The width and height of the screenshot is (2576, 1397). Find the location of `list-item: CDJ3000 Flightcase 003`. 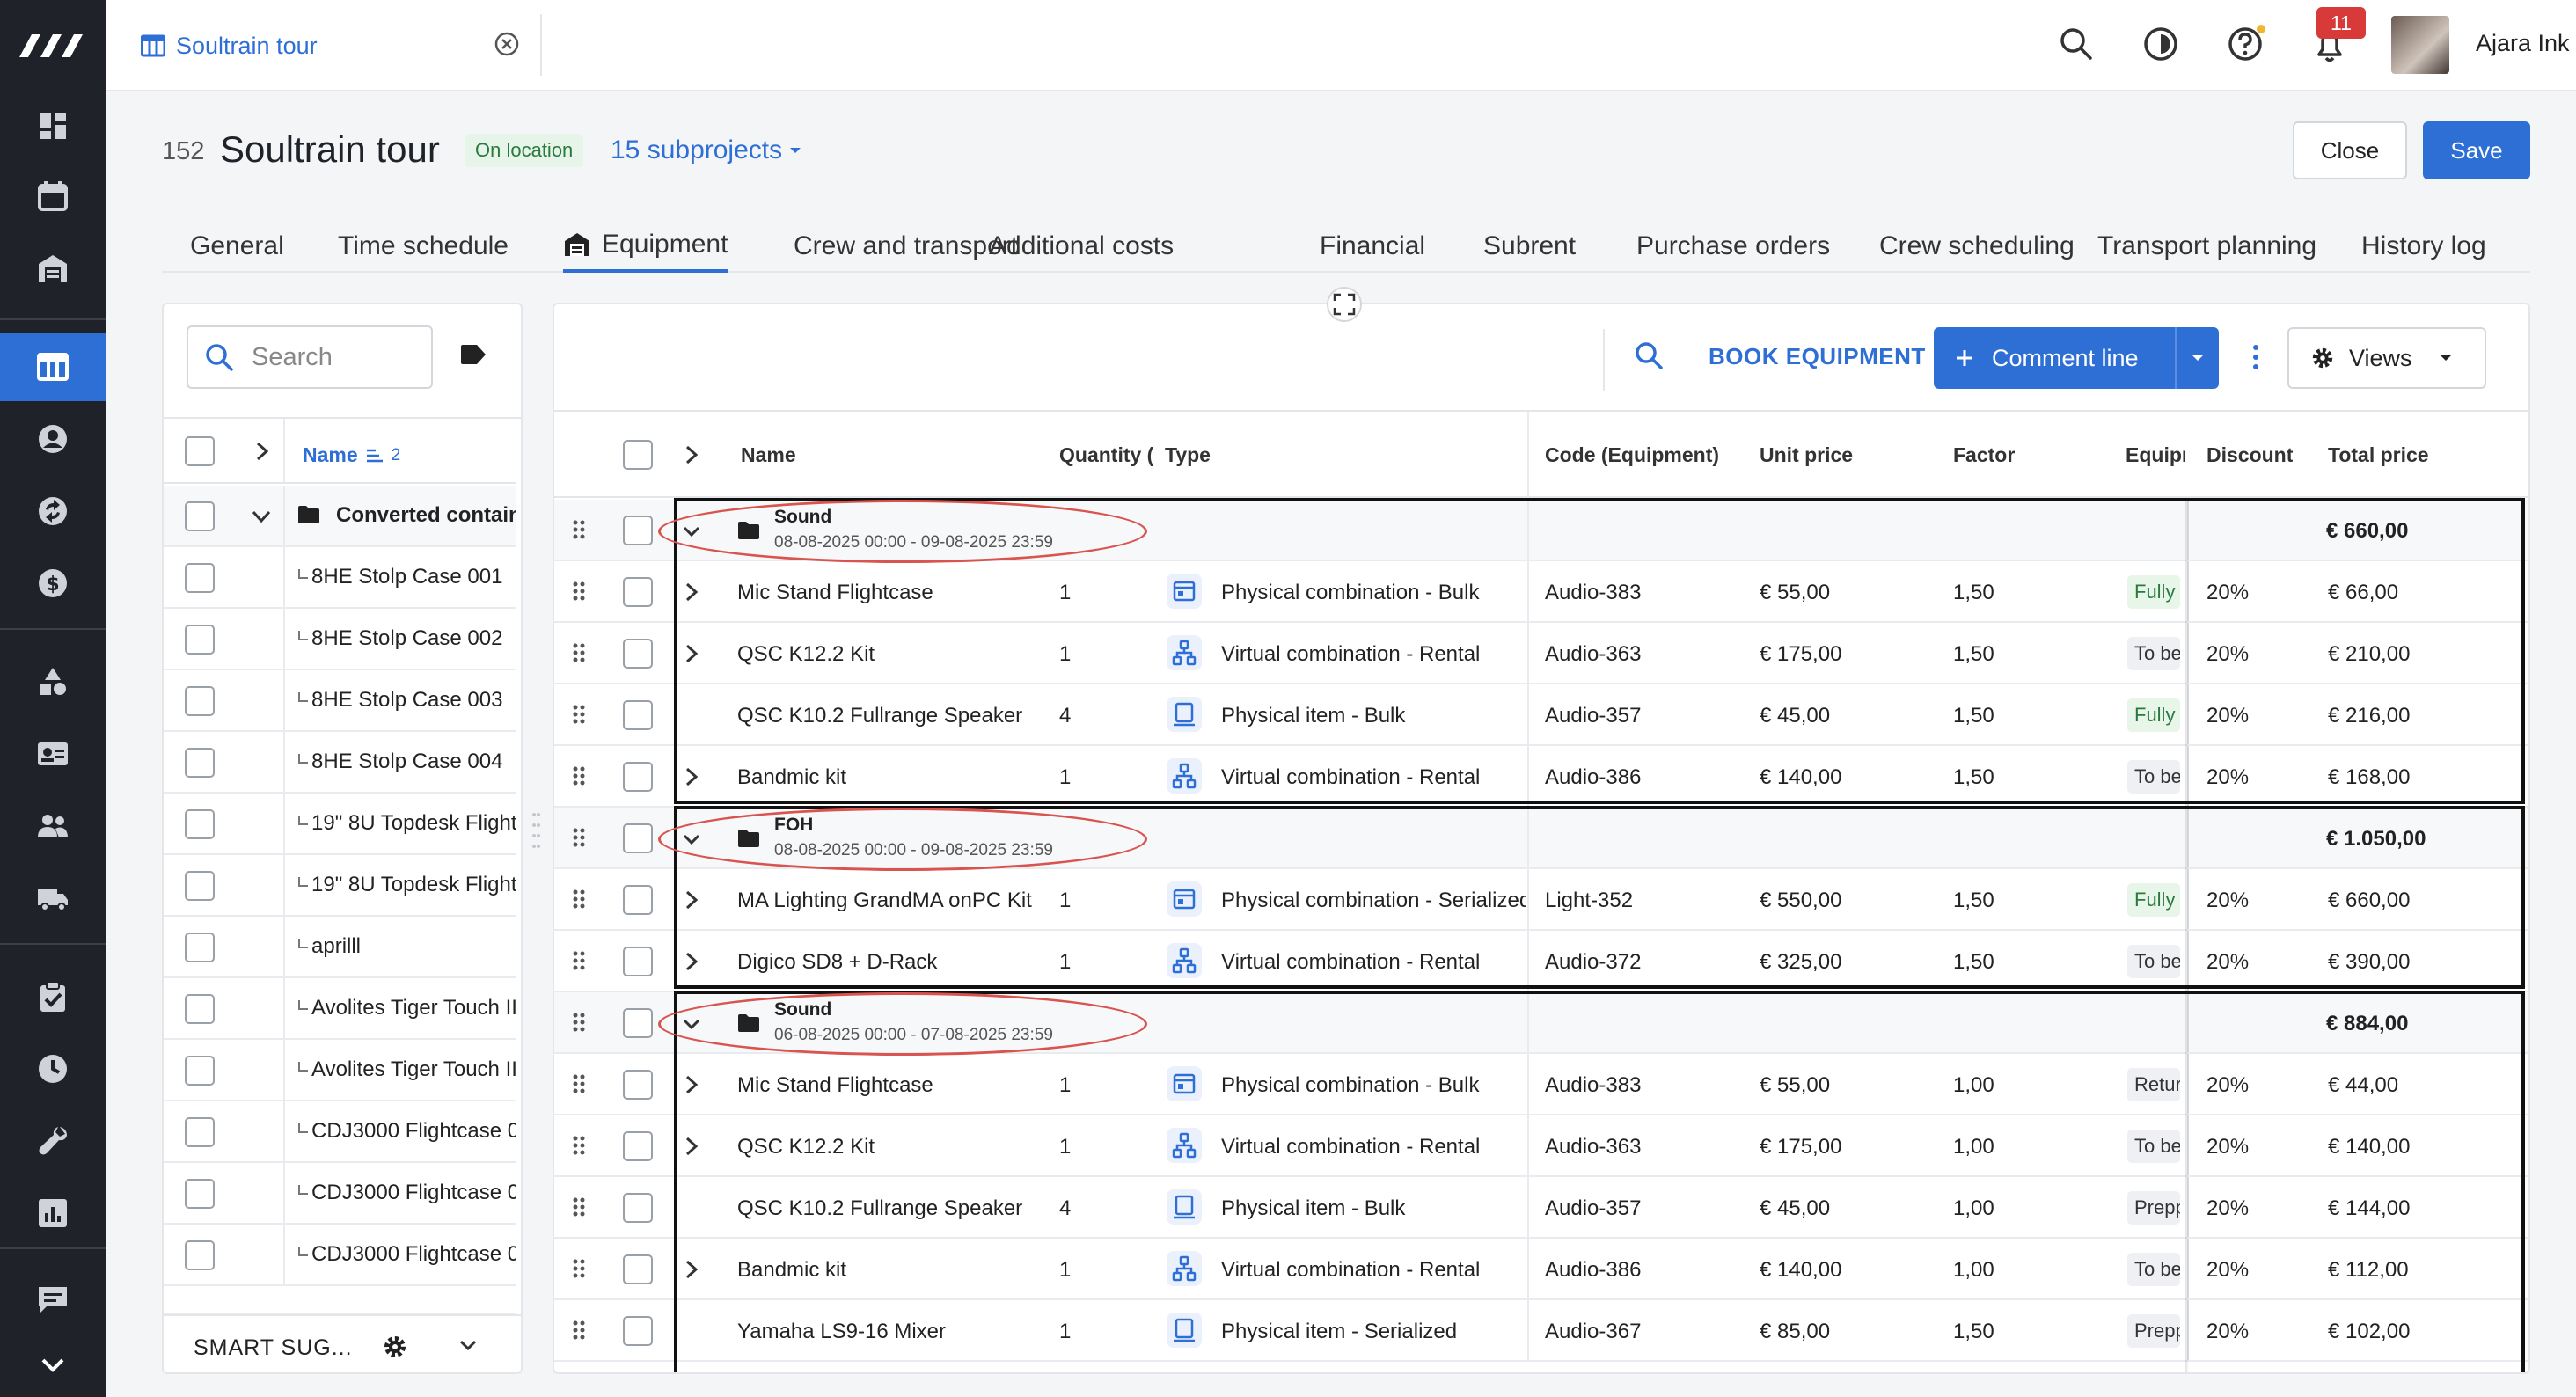

list-item: CDJ3000 Flightcase 003 is located at coordinates (342, 1255).